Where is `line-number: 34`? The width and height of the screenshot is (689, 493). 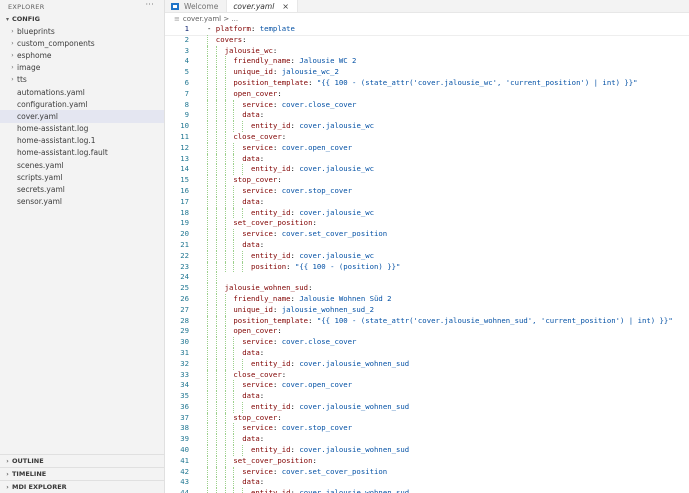 line-number: 34 is located at coordinates (184, 385).